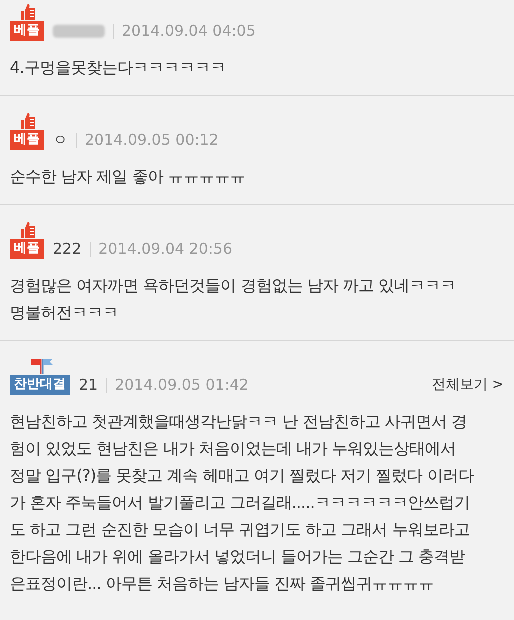 The width and height of the screenshot is (514, 620). What do you see at coordinates (42, 365) in the screenshot?
I see `flags-icon` at bounding box center [42, 365].